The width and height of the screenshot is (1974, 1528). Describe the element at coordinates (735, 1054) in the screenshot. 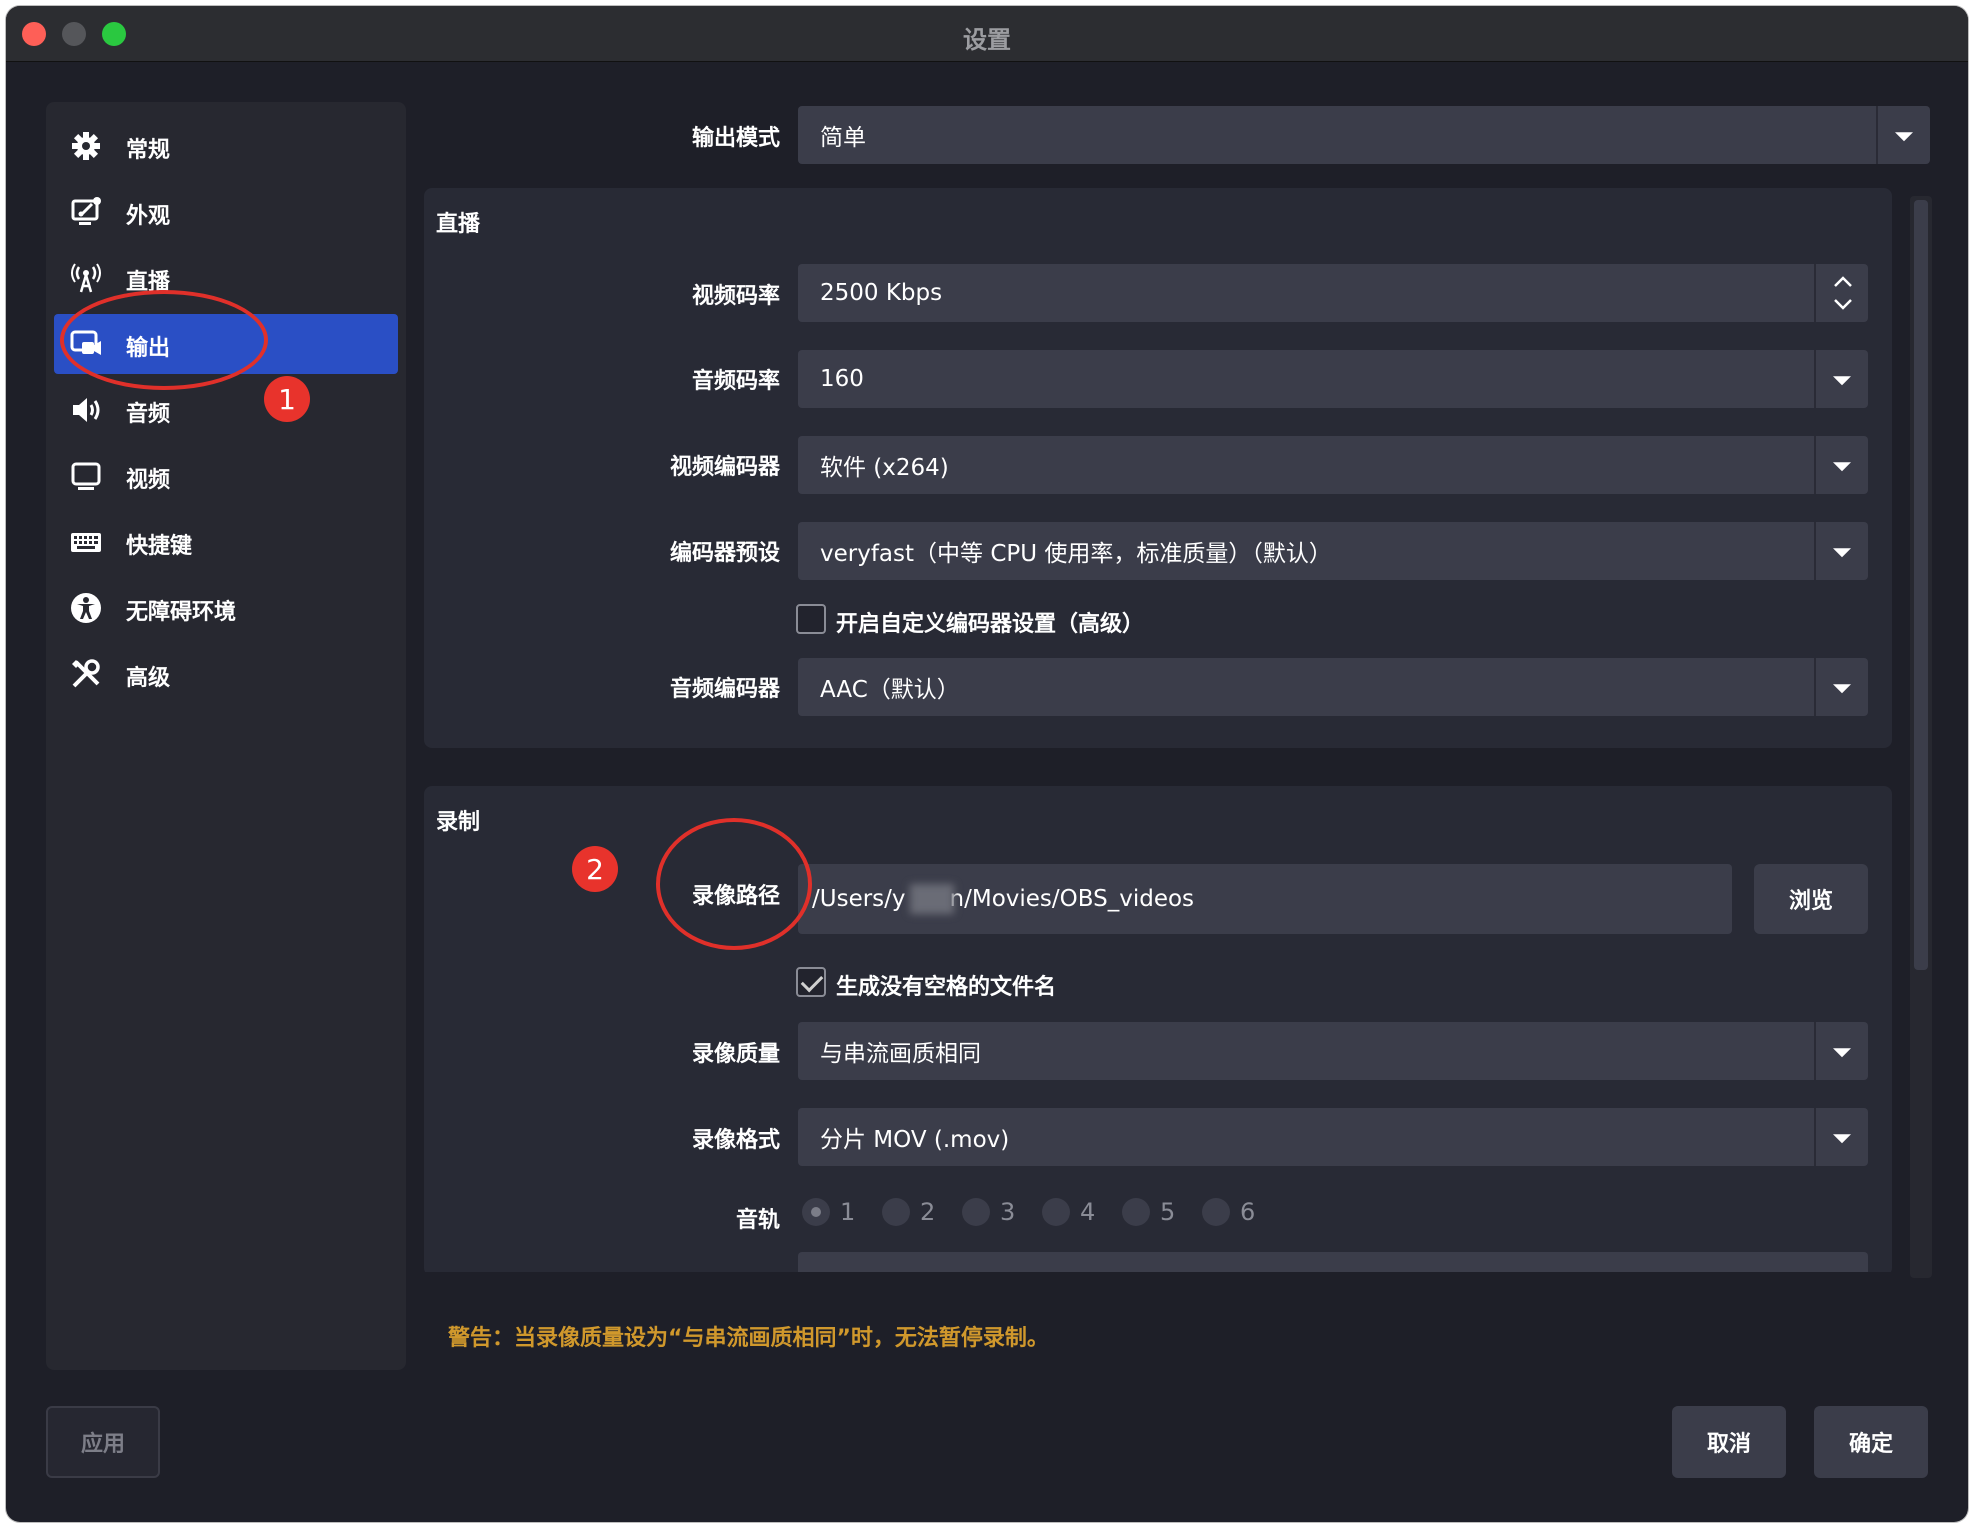

I see `recording-quality-label: 录像质量` at that location.